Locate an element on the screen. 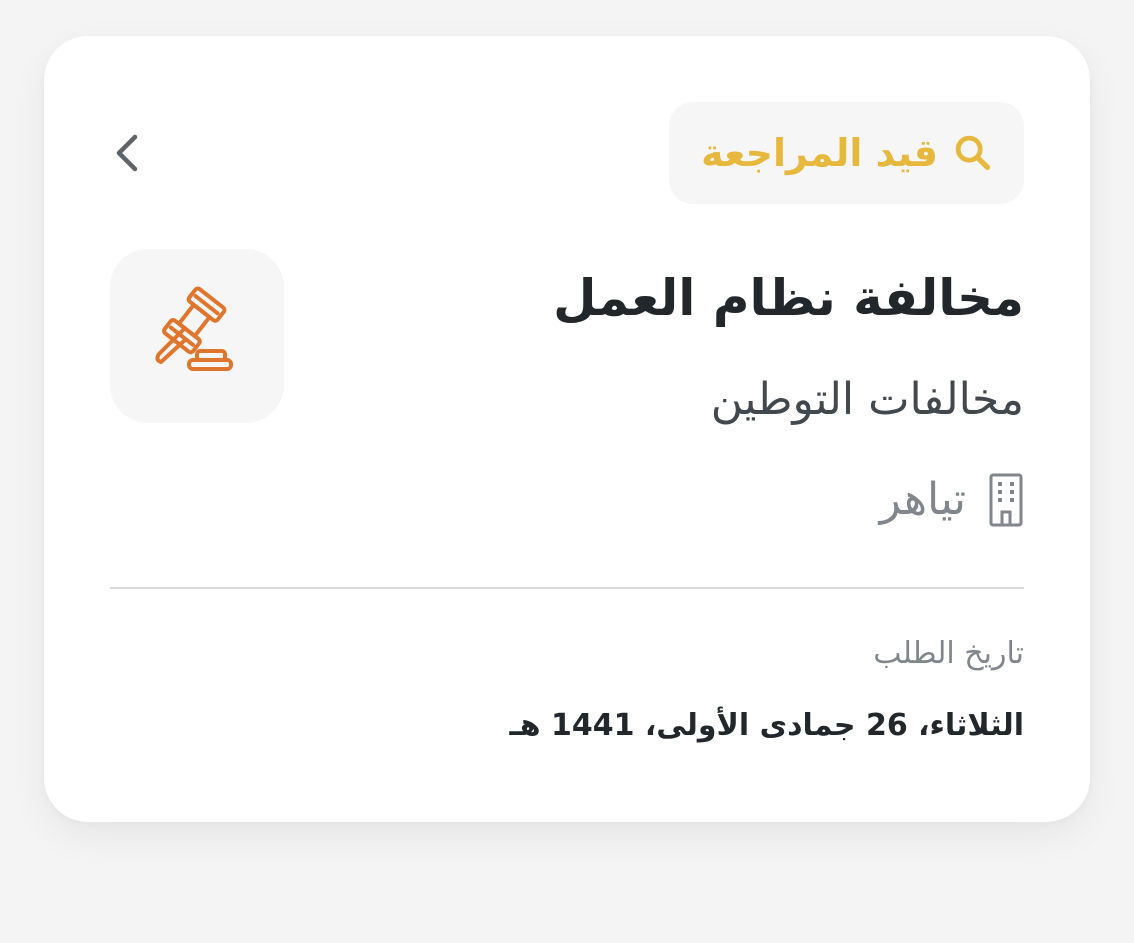 The height and width of the screenshot is (943, 1134). category-icon-tile is located at coordinates (197, 336).